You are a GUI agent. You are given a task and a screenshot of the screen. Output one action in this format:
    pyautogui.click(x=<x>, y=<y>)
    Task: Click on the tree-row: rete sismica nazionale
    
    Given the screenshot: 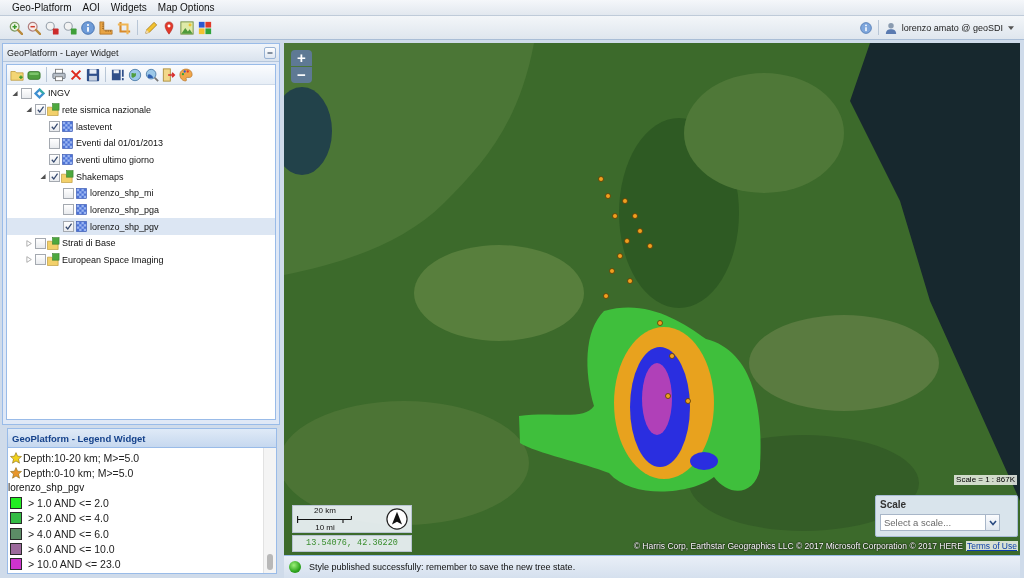 What is the action you would take?
    pyautogui.click(x=141, y=110)
    